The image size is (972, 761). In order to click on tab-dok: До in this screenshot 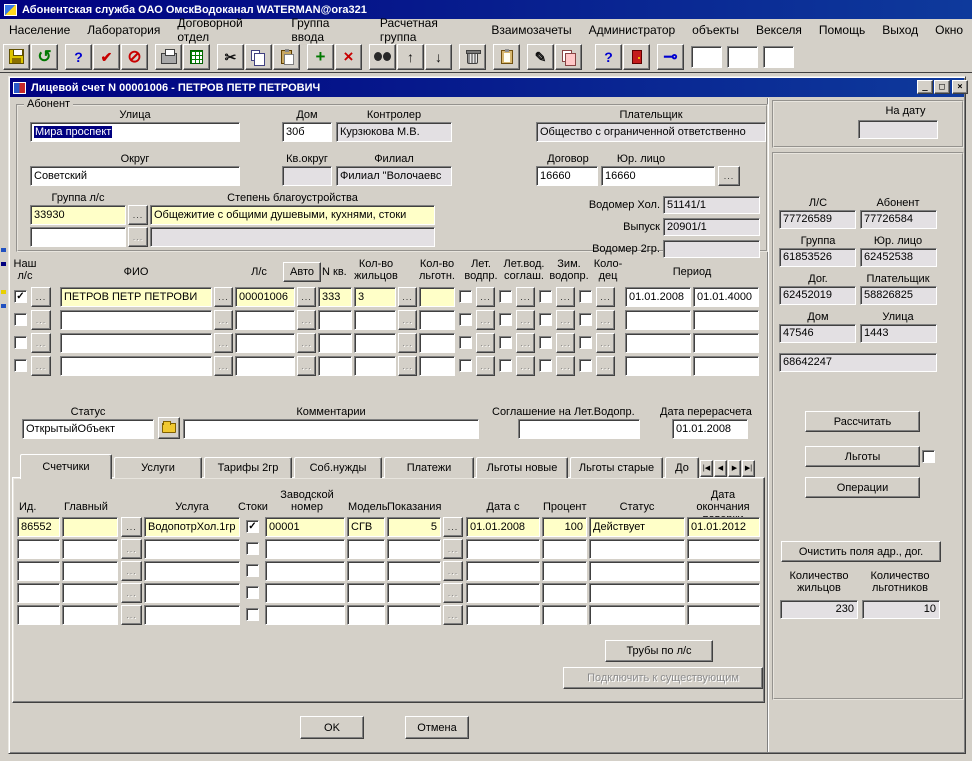, I will do `click(682, 467)`.